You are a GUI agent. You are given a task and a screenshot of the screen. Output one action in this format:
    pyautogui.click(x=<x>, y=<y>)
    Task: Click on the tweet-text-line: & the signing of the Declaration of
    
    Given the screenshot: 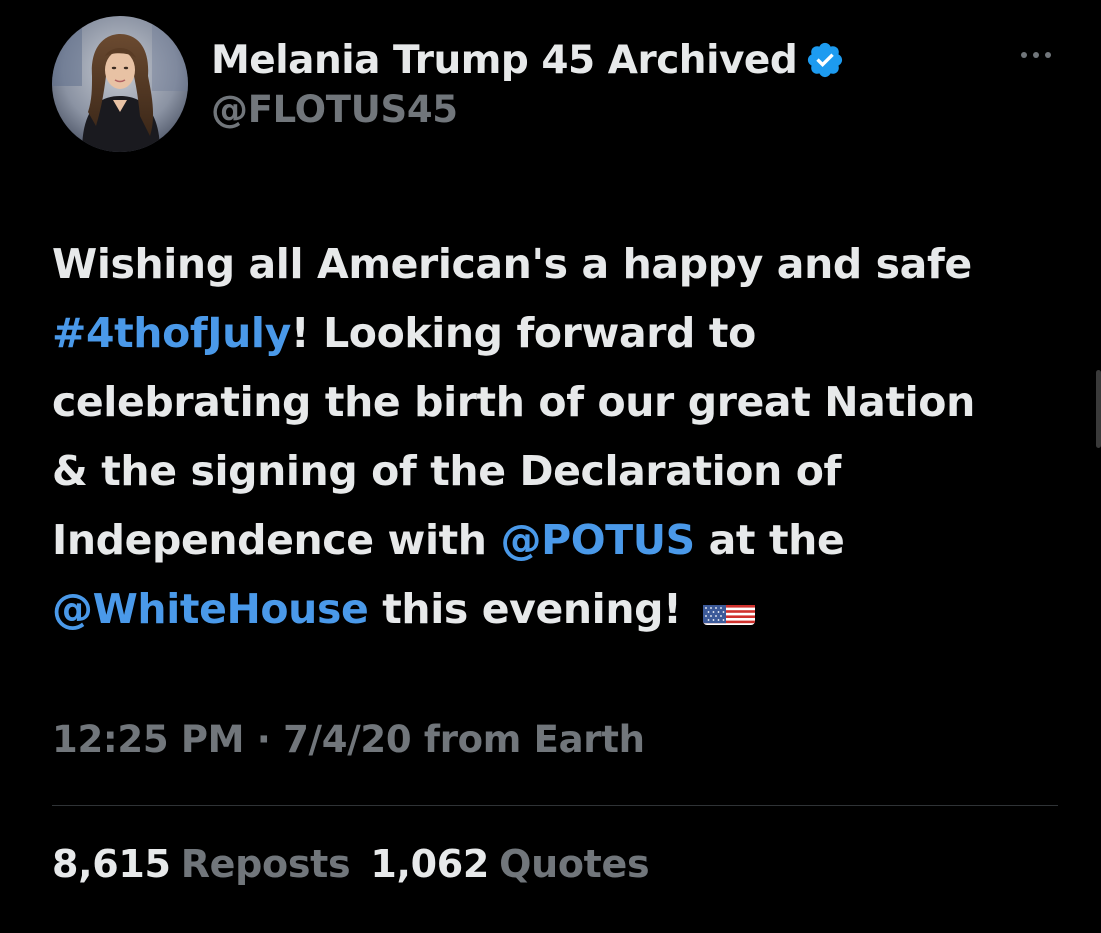 What is the action you would take?
    pyautogui.click(x=572, y=471)
    